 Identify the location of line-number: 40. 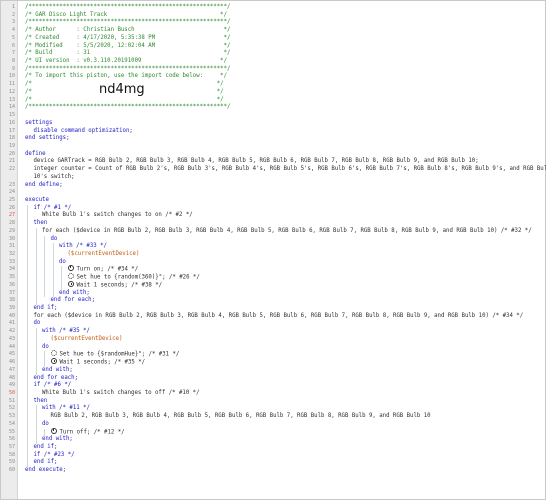
(11, 315).